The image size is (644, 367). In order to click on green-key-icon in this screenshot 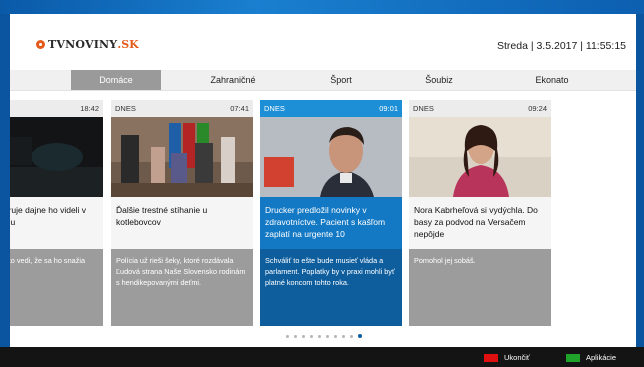, I will do `click(573, 357)`.